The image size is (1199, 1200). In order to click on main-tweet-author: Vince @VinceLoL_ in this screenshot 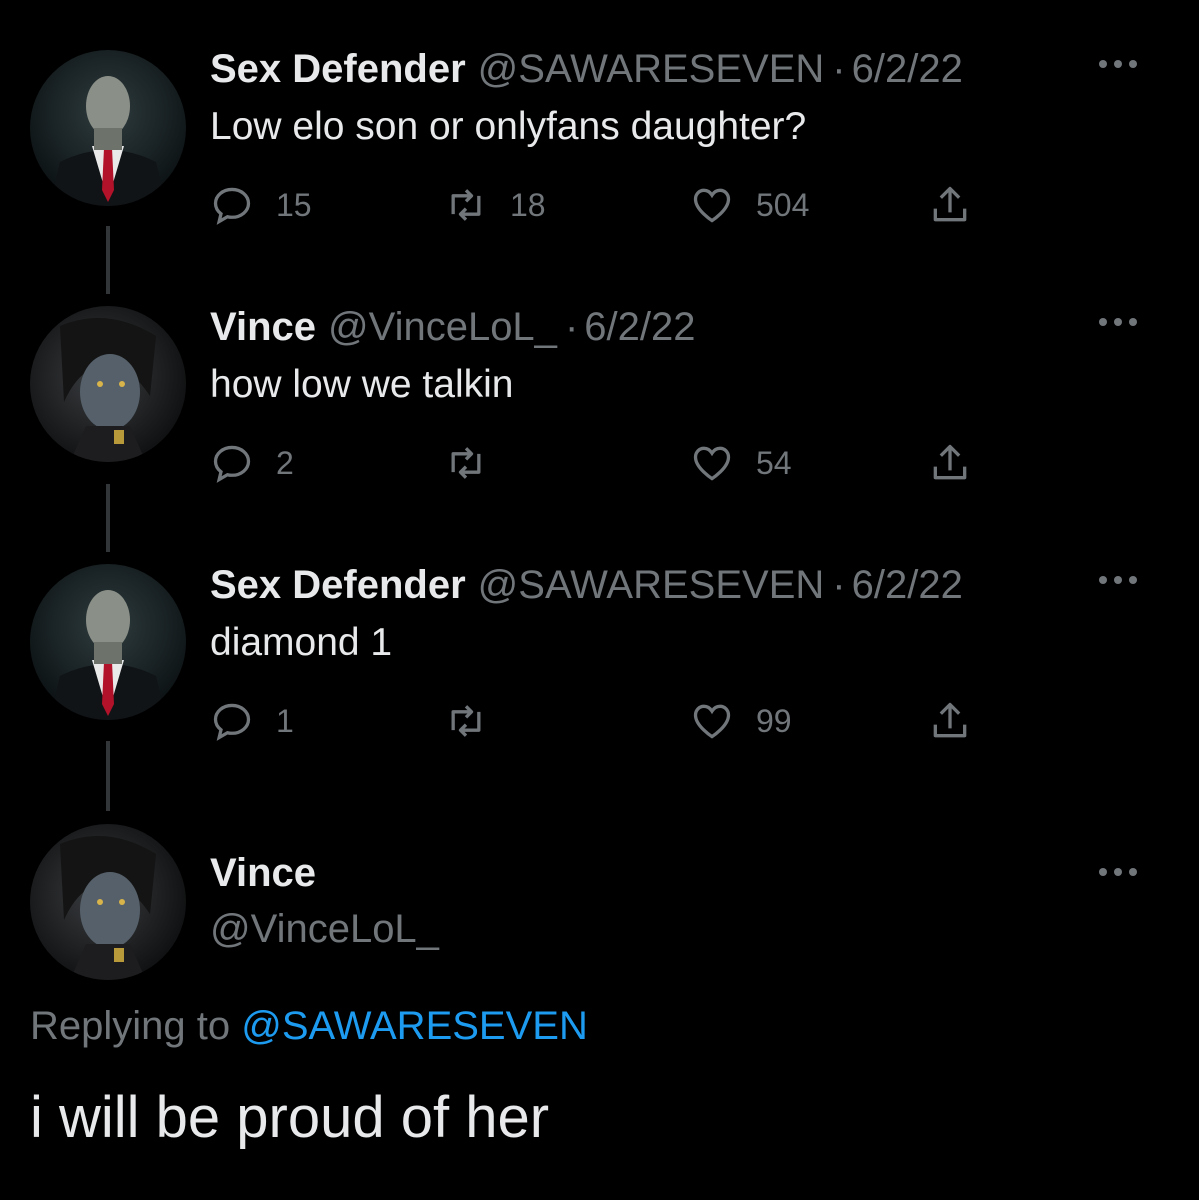, I will do `click(324, 901)`.